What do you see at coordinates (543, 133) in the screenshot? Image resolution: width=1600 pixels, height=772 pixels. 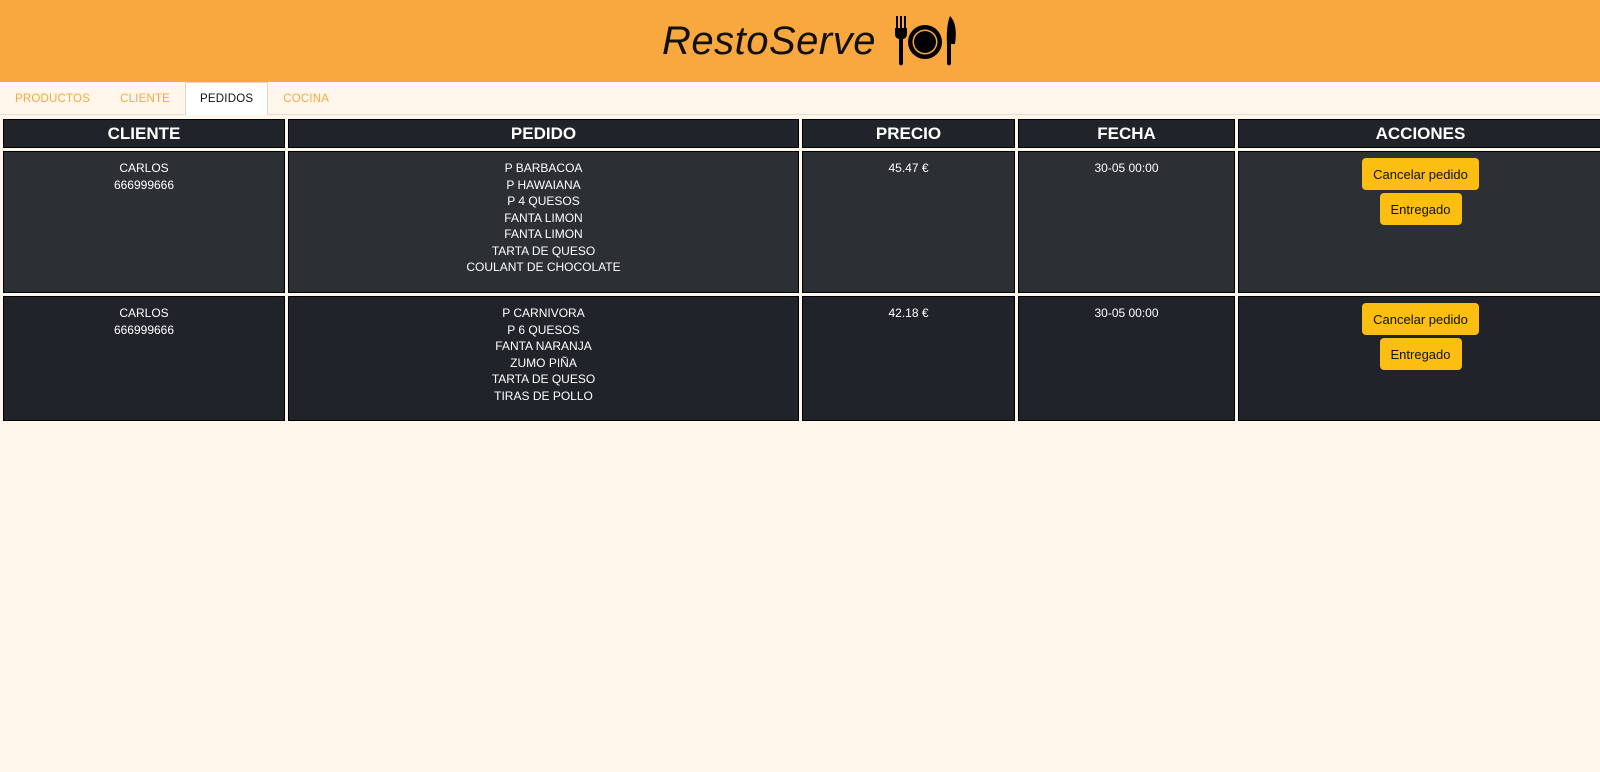 I see `column-header-pedido: PEDIDO` at bounding box center [543, 133].